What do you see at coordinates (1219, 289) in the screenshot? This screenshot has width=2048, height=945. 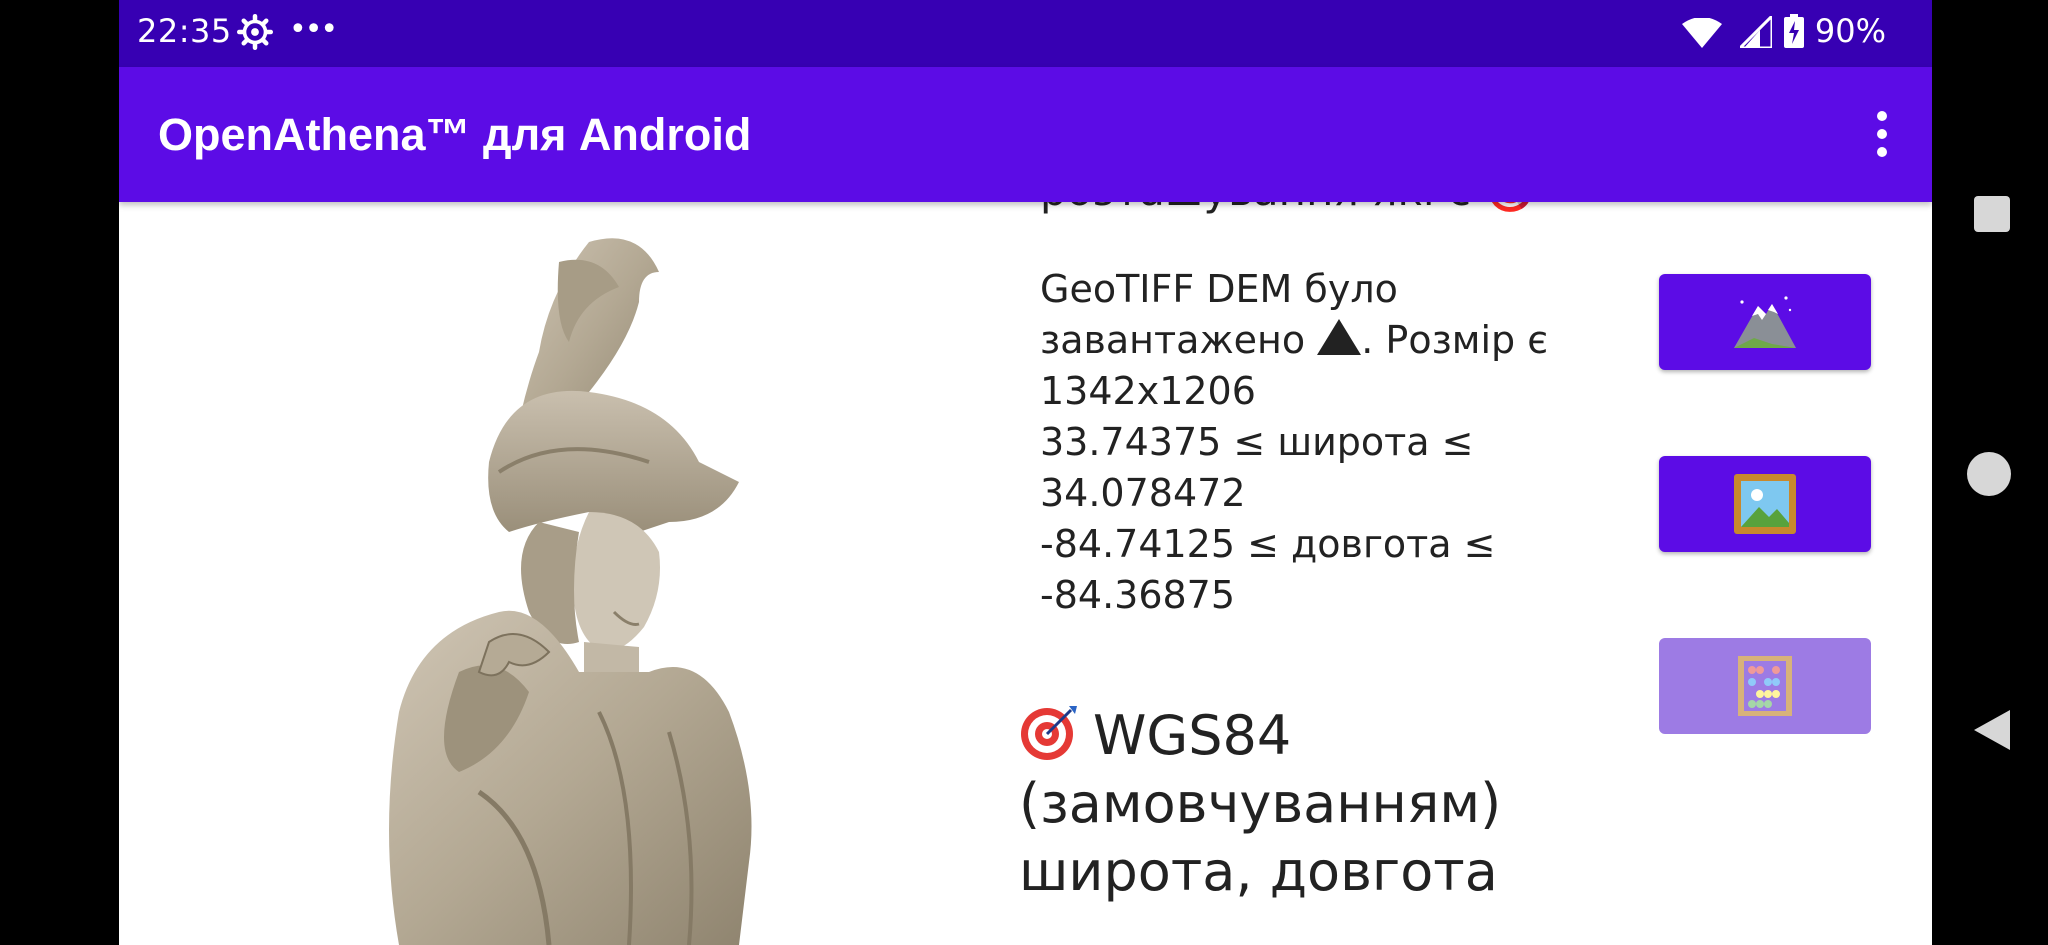 I see `dem-info-line: GeoTIFF DEM було` at bounding box center [1219, 289].